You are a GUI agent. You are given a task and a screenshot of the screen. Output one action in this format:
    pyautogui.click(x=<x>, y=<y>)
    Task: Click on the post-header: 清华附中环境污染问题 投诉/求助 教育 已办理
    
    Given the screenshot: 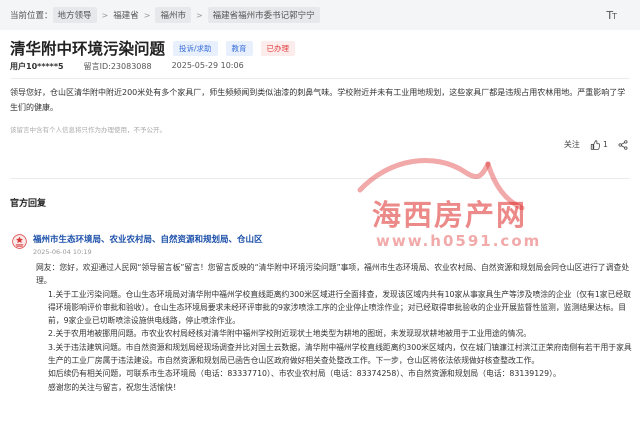 What is the action you would take?
    pyautogui.click(x=153, y=48)
    